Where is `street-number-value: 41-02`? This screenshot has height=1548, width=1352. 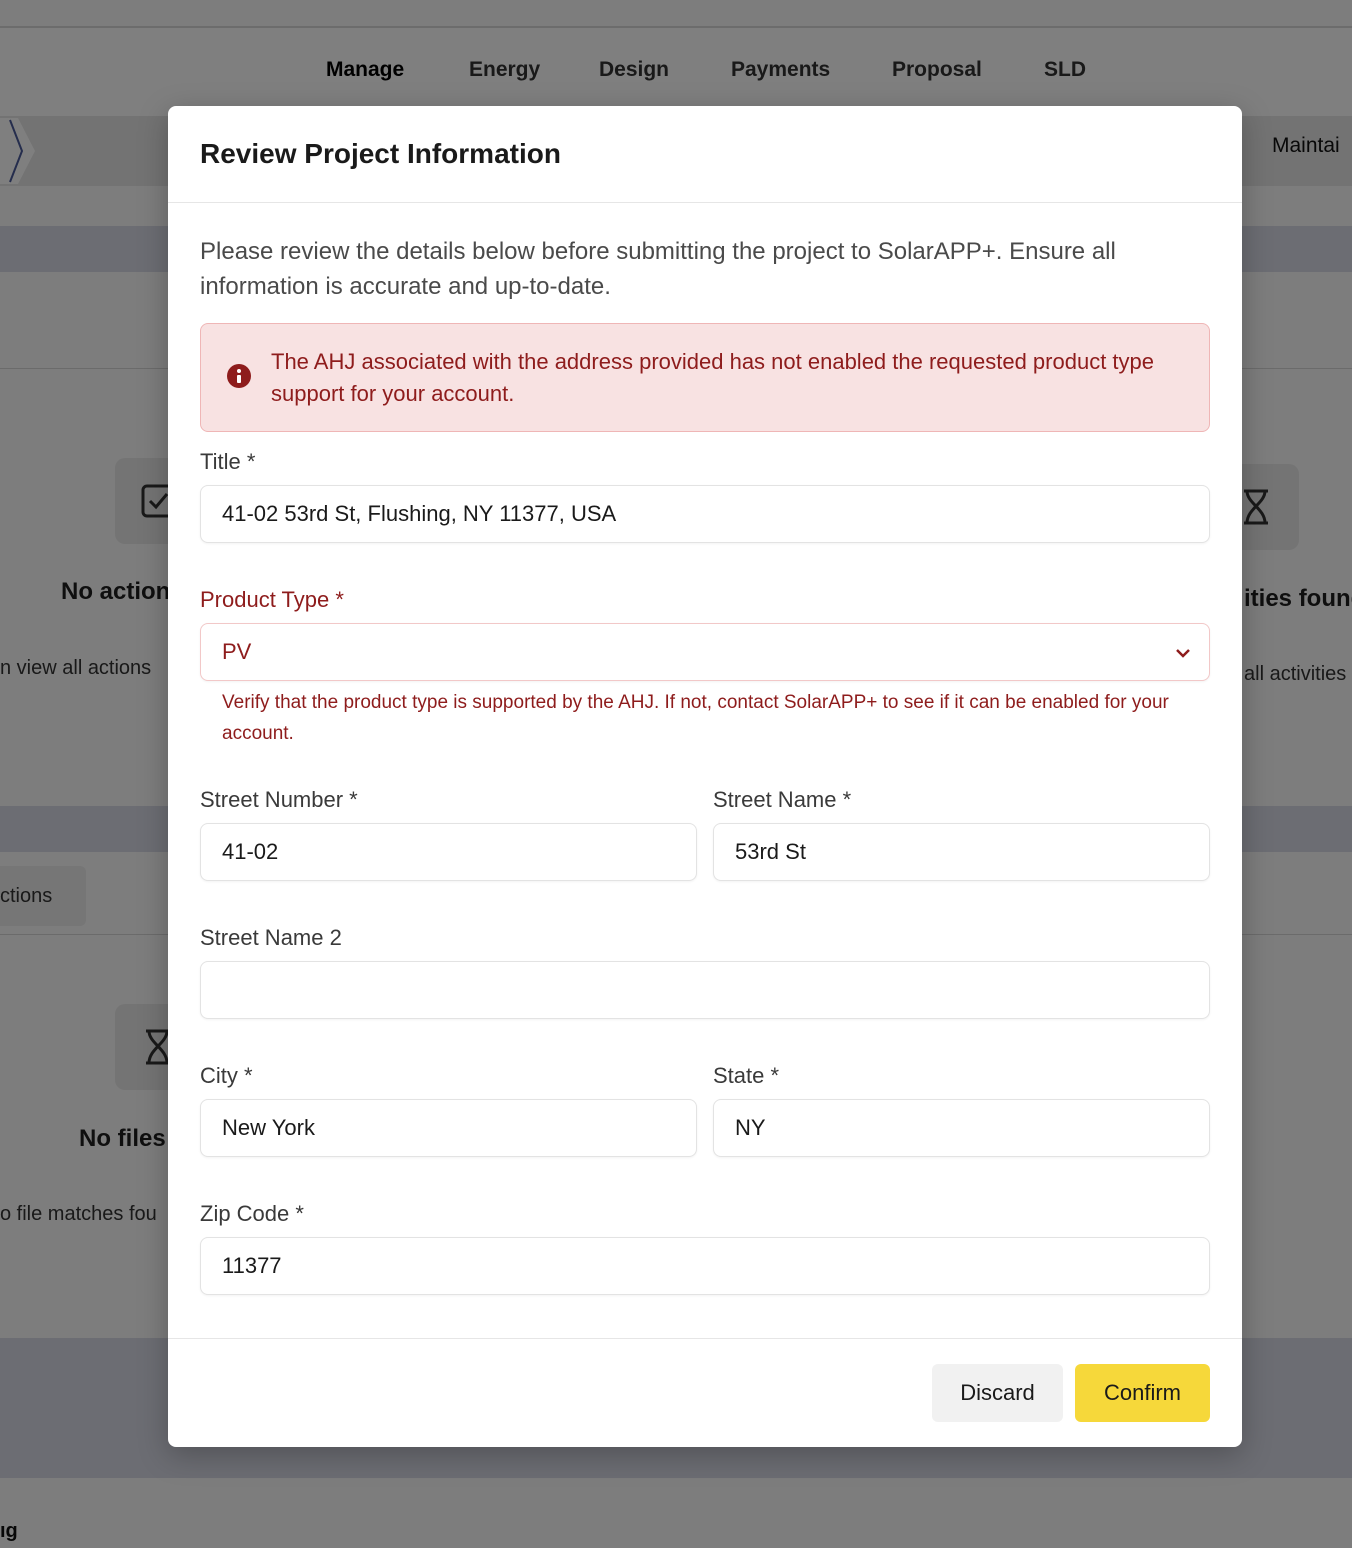 street-number-value: 41-02 is located at coordinates (250, 851).